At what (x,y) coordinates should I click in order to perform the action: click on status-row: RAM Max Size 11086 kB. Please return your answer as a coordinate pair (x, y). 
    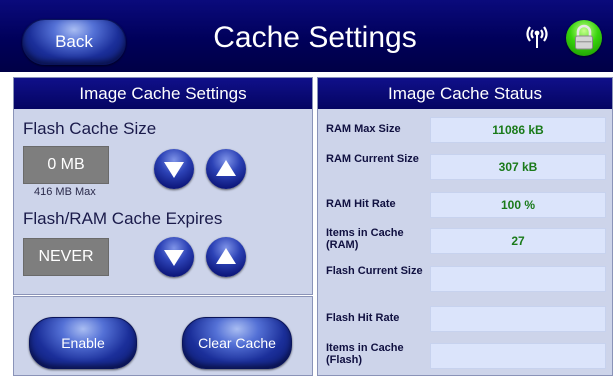
    Looking at the image, I should click on (465, 130).